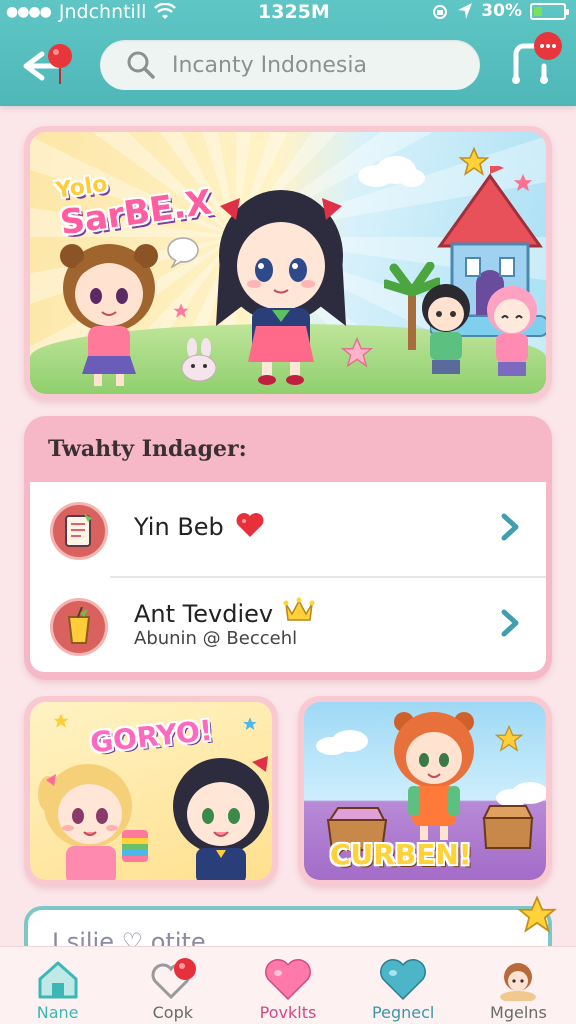  Describe the element at coordinates (518, 1012) in the screenshot. I see `nav-label: Mgelns` at that location.